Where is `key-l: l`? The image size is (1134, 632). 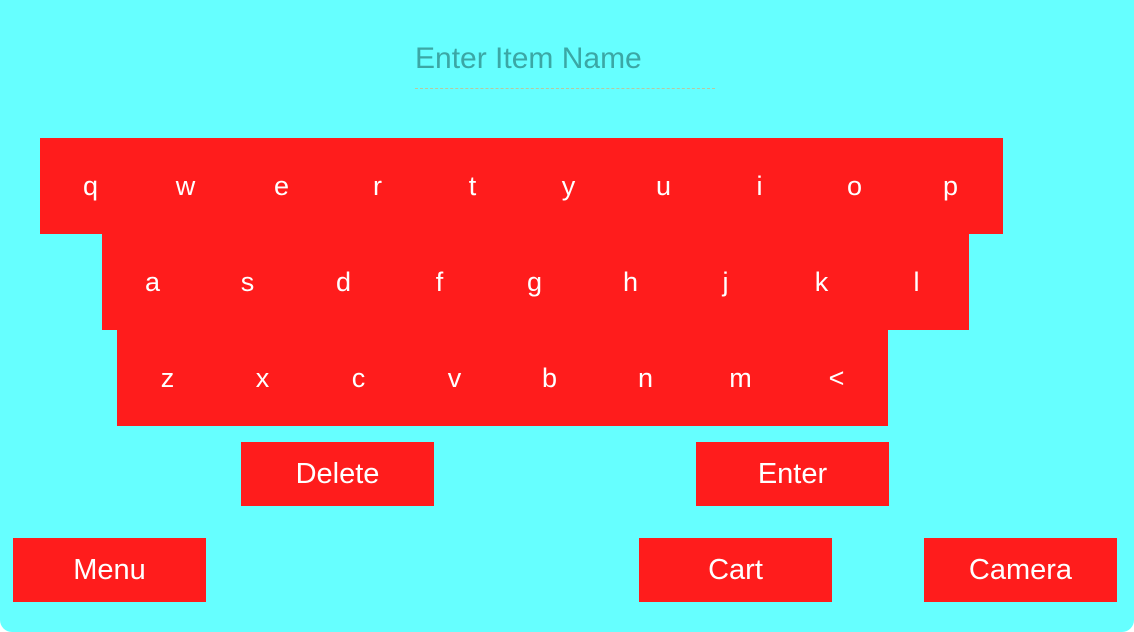 key-l: l is located at coordinates (916, 282).